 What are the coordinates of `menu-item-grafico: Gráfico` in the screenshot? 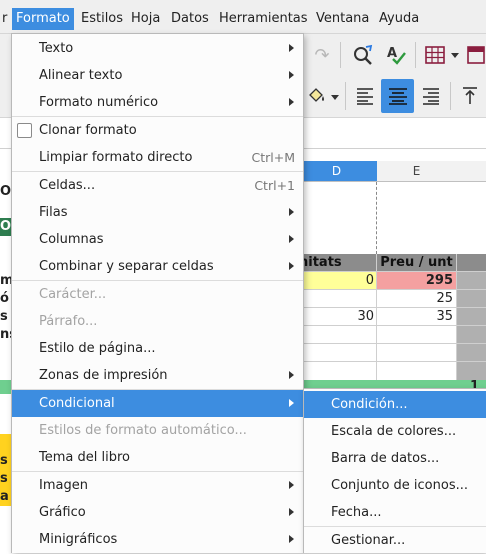 It's located at (157, 512).